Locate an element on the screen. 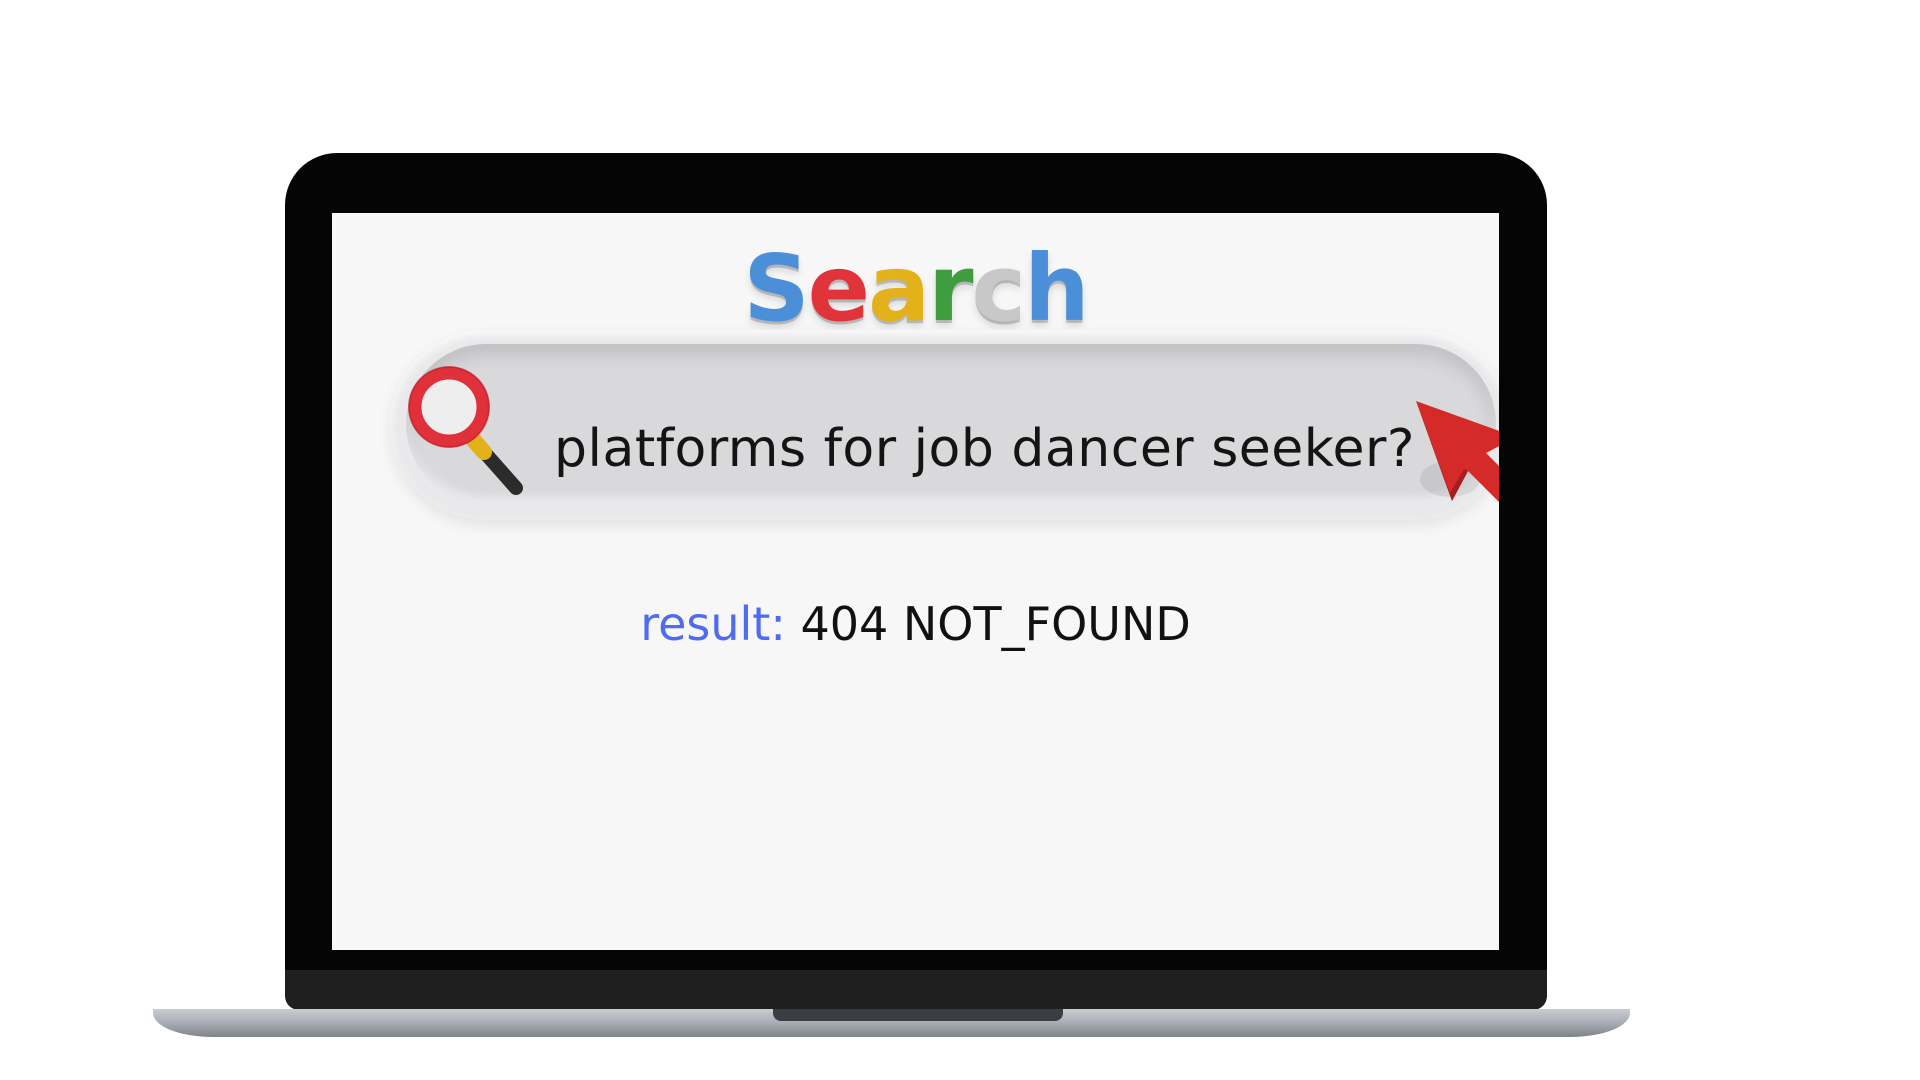  search-query-text: platforms for job dancer seeker? is located at coordinates (984, 449).